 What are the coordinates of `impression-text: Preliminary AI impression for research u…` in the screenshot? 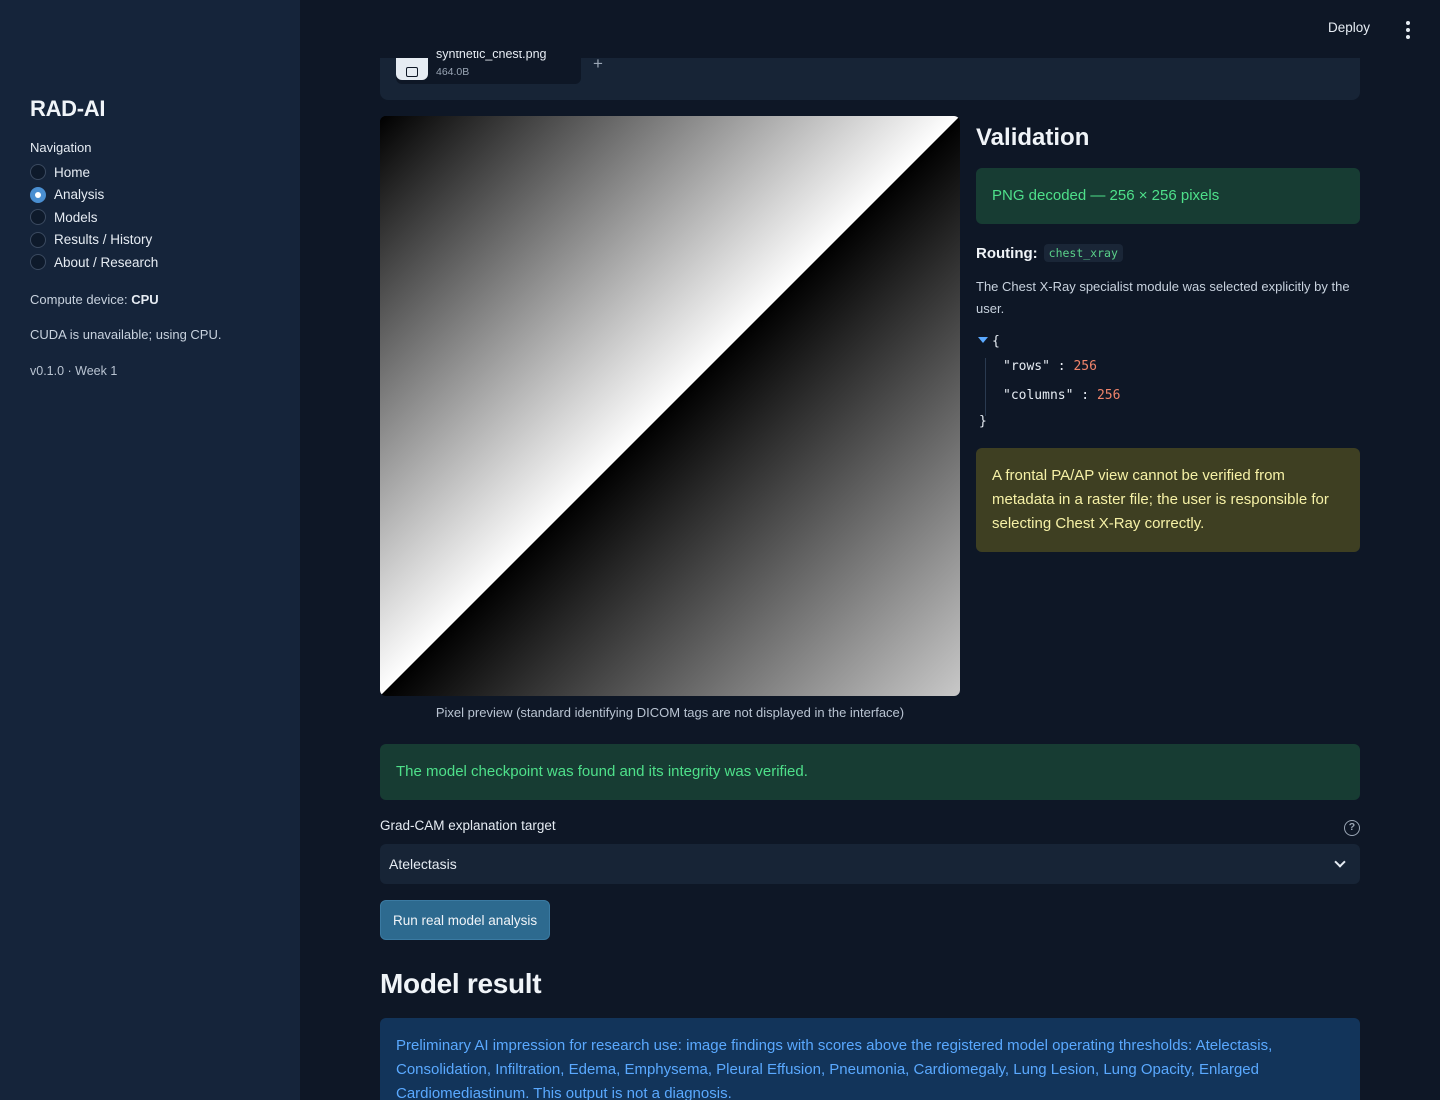 It's located at (834, 1068).